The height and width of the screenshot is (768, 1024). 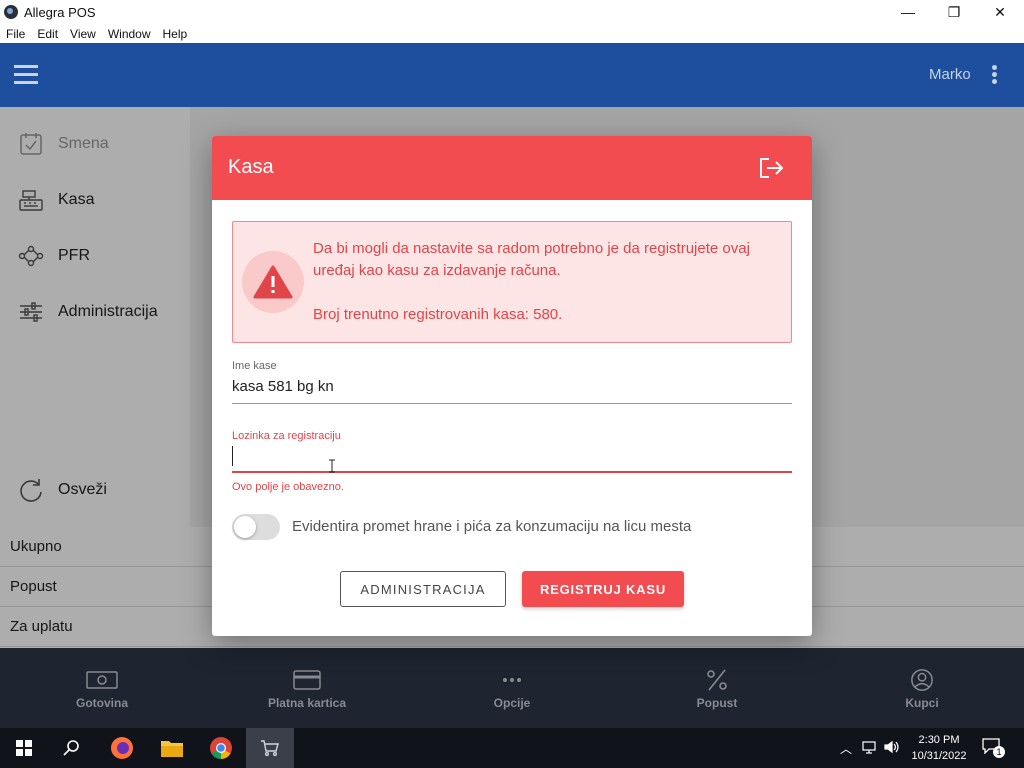 What do you see at coordinates (871, 747) in the screenshot?
I see `network-status-icon` at bounding box center [871, 747].